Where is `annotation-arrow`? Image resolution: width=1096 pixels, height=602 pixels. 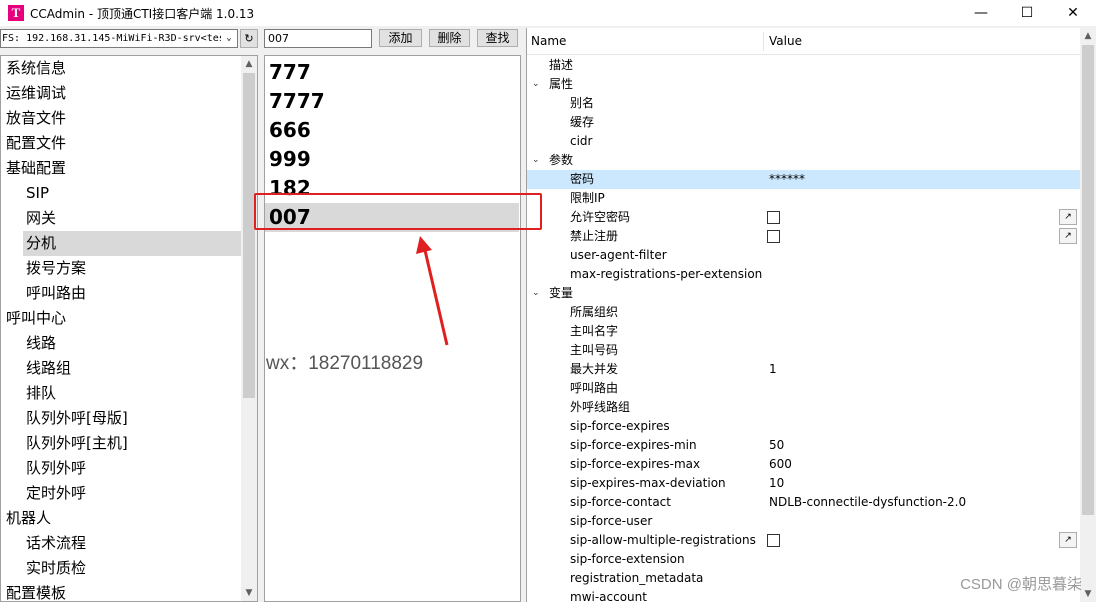 annotation-arrow is located at coordinates (432, 291).